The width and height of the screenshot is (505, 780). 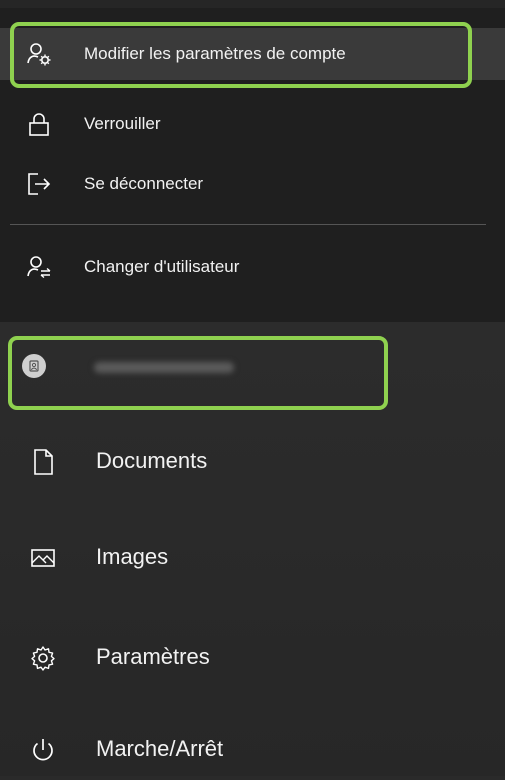 I want to click on settings-item: Paramètres, so click(x=252, y=658).